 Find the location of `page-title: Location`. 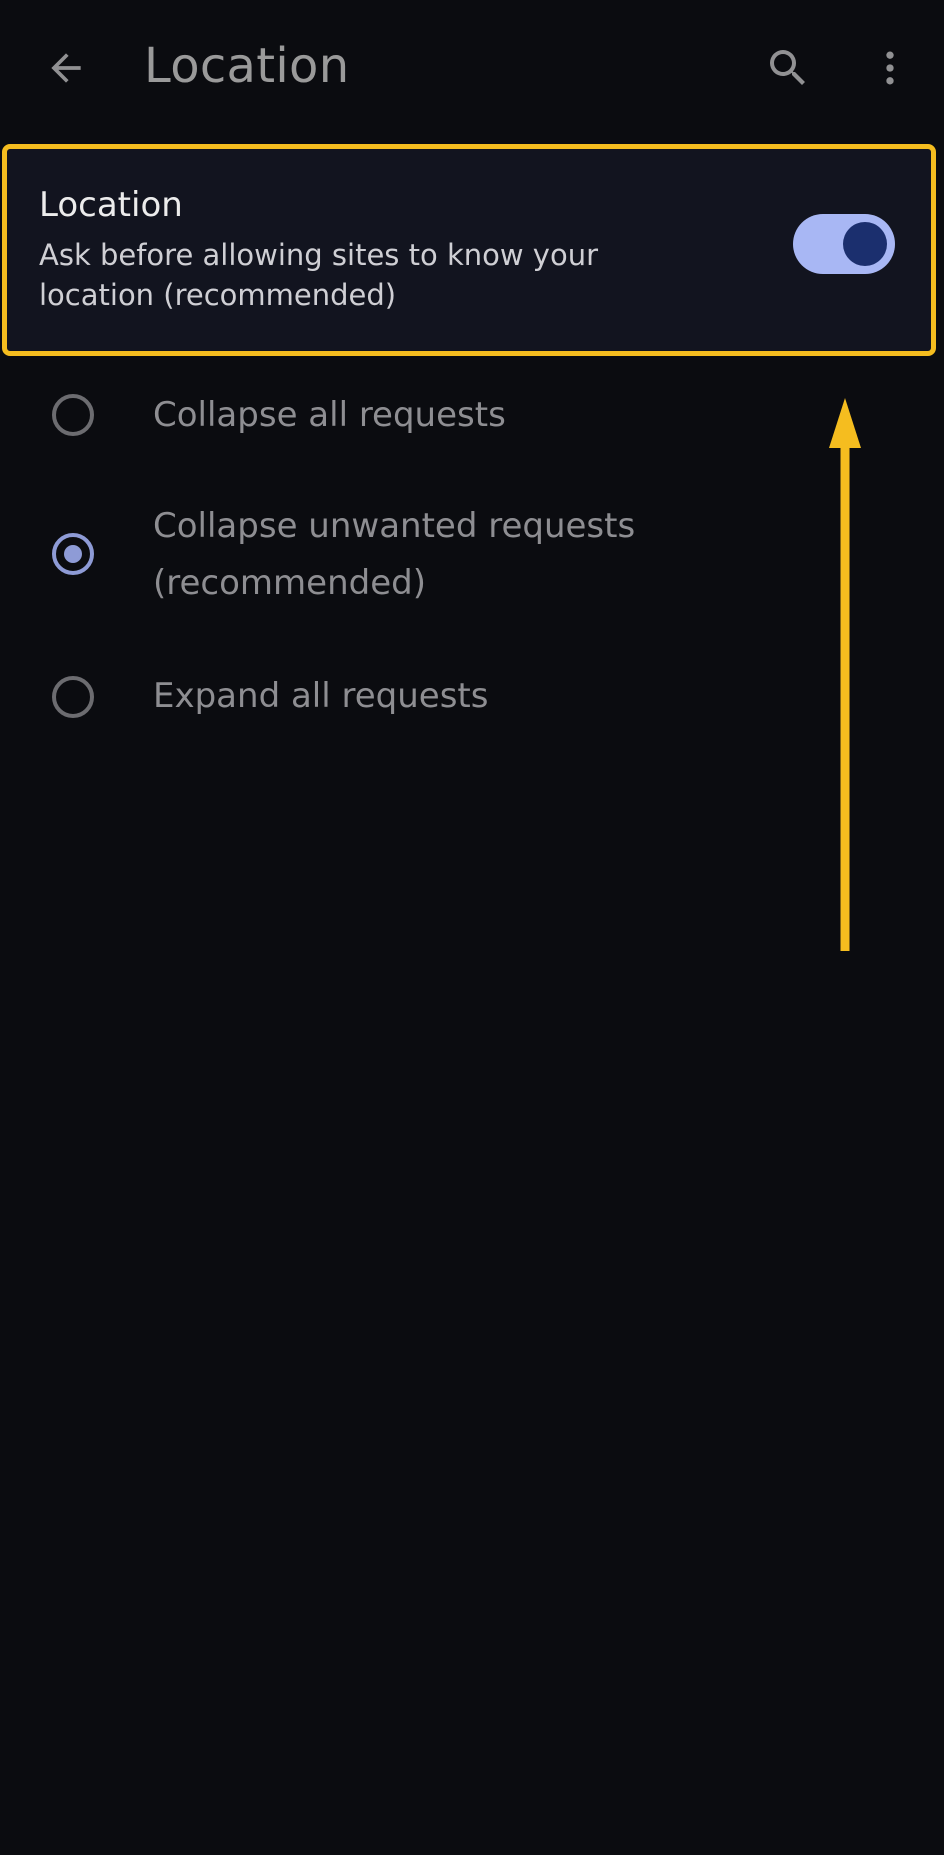

page-title: Location is located at coordinates (247, 66).